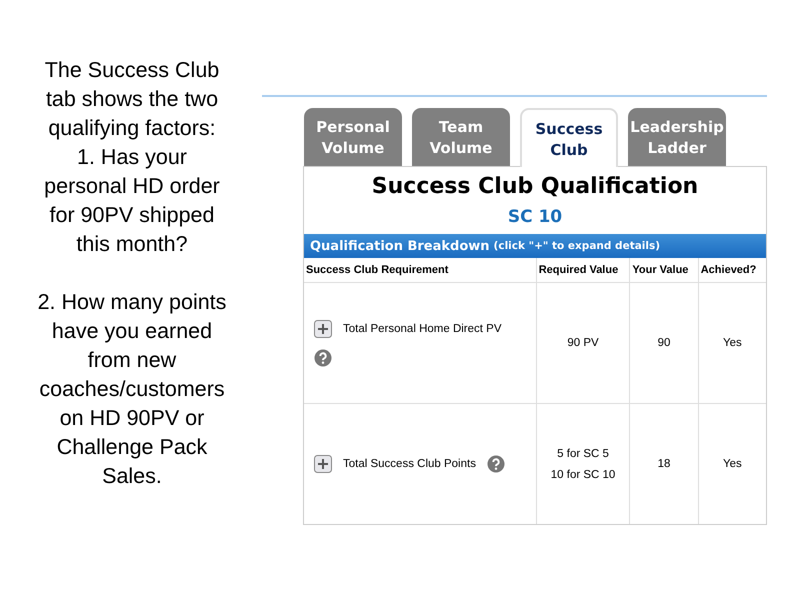 The image size is (800, 600). I want to click on tab: Leadership Ladder, so click(677, 137).